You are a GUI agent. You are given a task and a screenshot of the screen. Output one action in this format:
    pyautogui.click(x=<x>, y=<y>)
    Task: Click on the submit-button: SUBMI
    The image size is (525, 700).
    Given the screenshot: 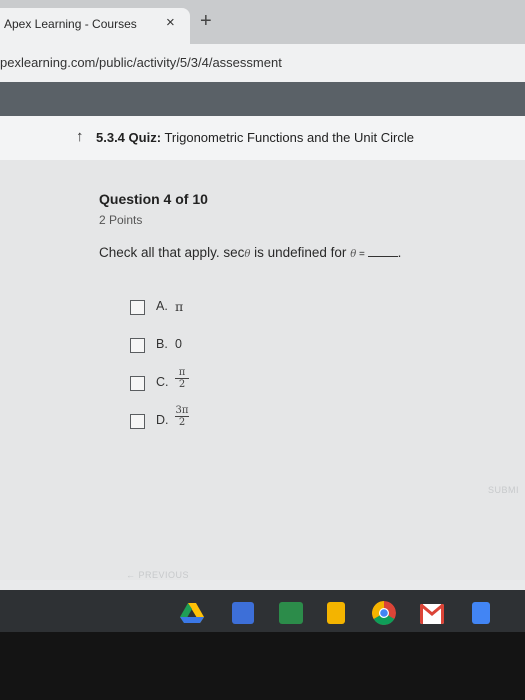 What is the action you would take?
    pyautogui.click(x=503, y=490)
    